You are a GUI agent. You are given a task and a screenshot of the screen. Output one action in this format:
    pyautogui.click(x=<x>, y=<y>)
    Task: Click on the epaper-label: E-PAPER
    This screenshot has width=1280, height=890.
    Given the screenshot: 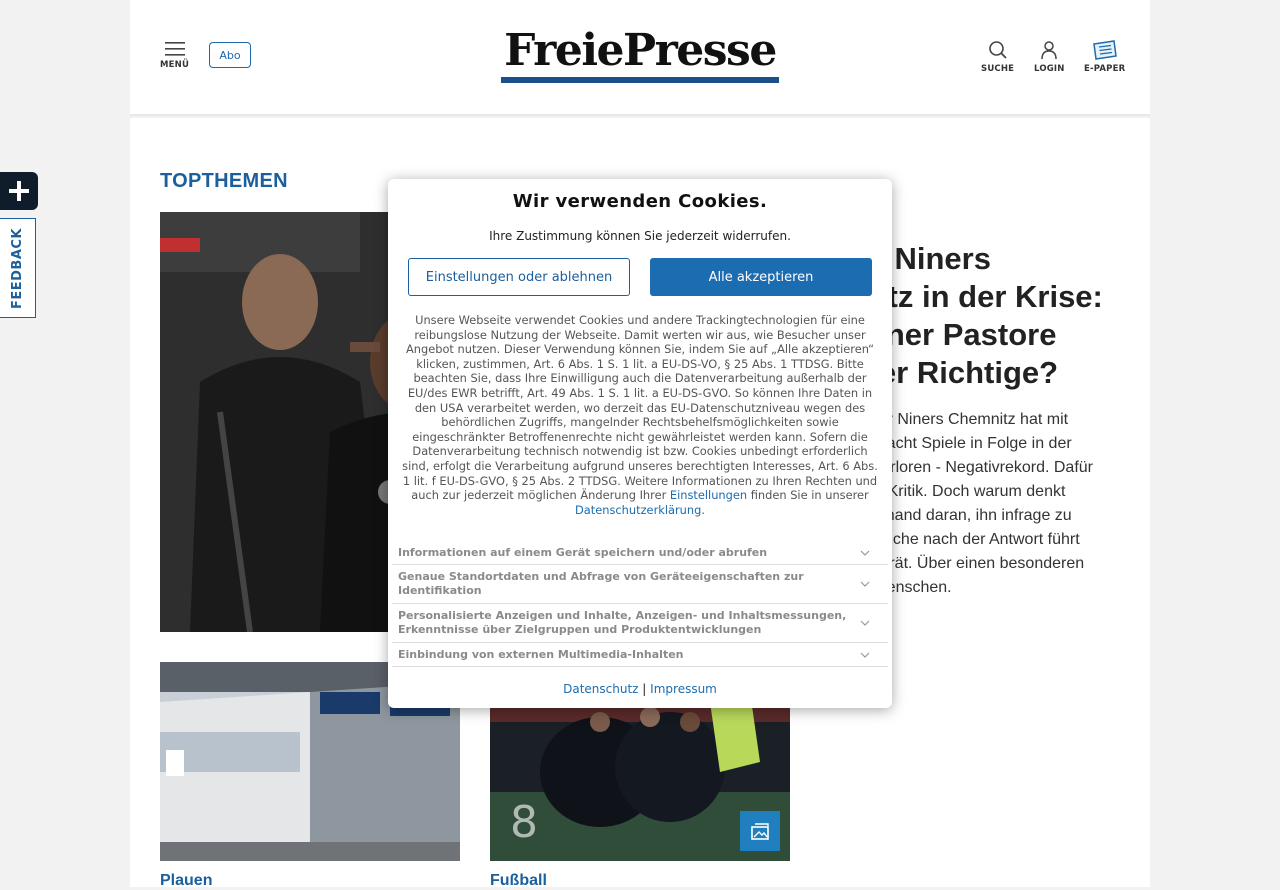 What is the action you would take?
    pyautogui.click(x=1105, y=69)
    